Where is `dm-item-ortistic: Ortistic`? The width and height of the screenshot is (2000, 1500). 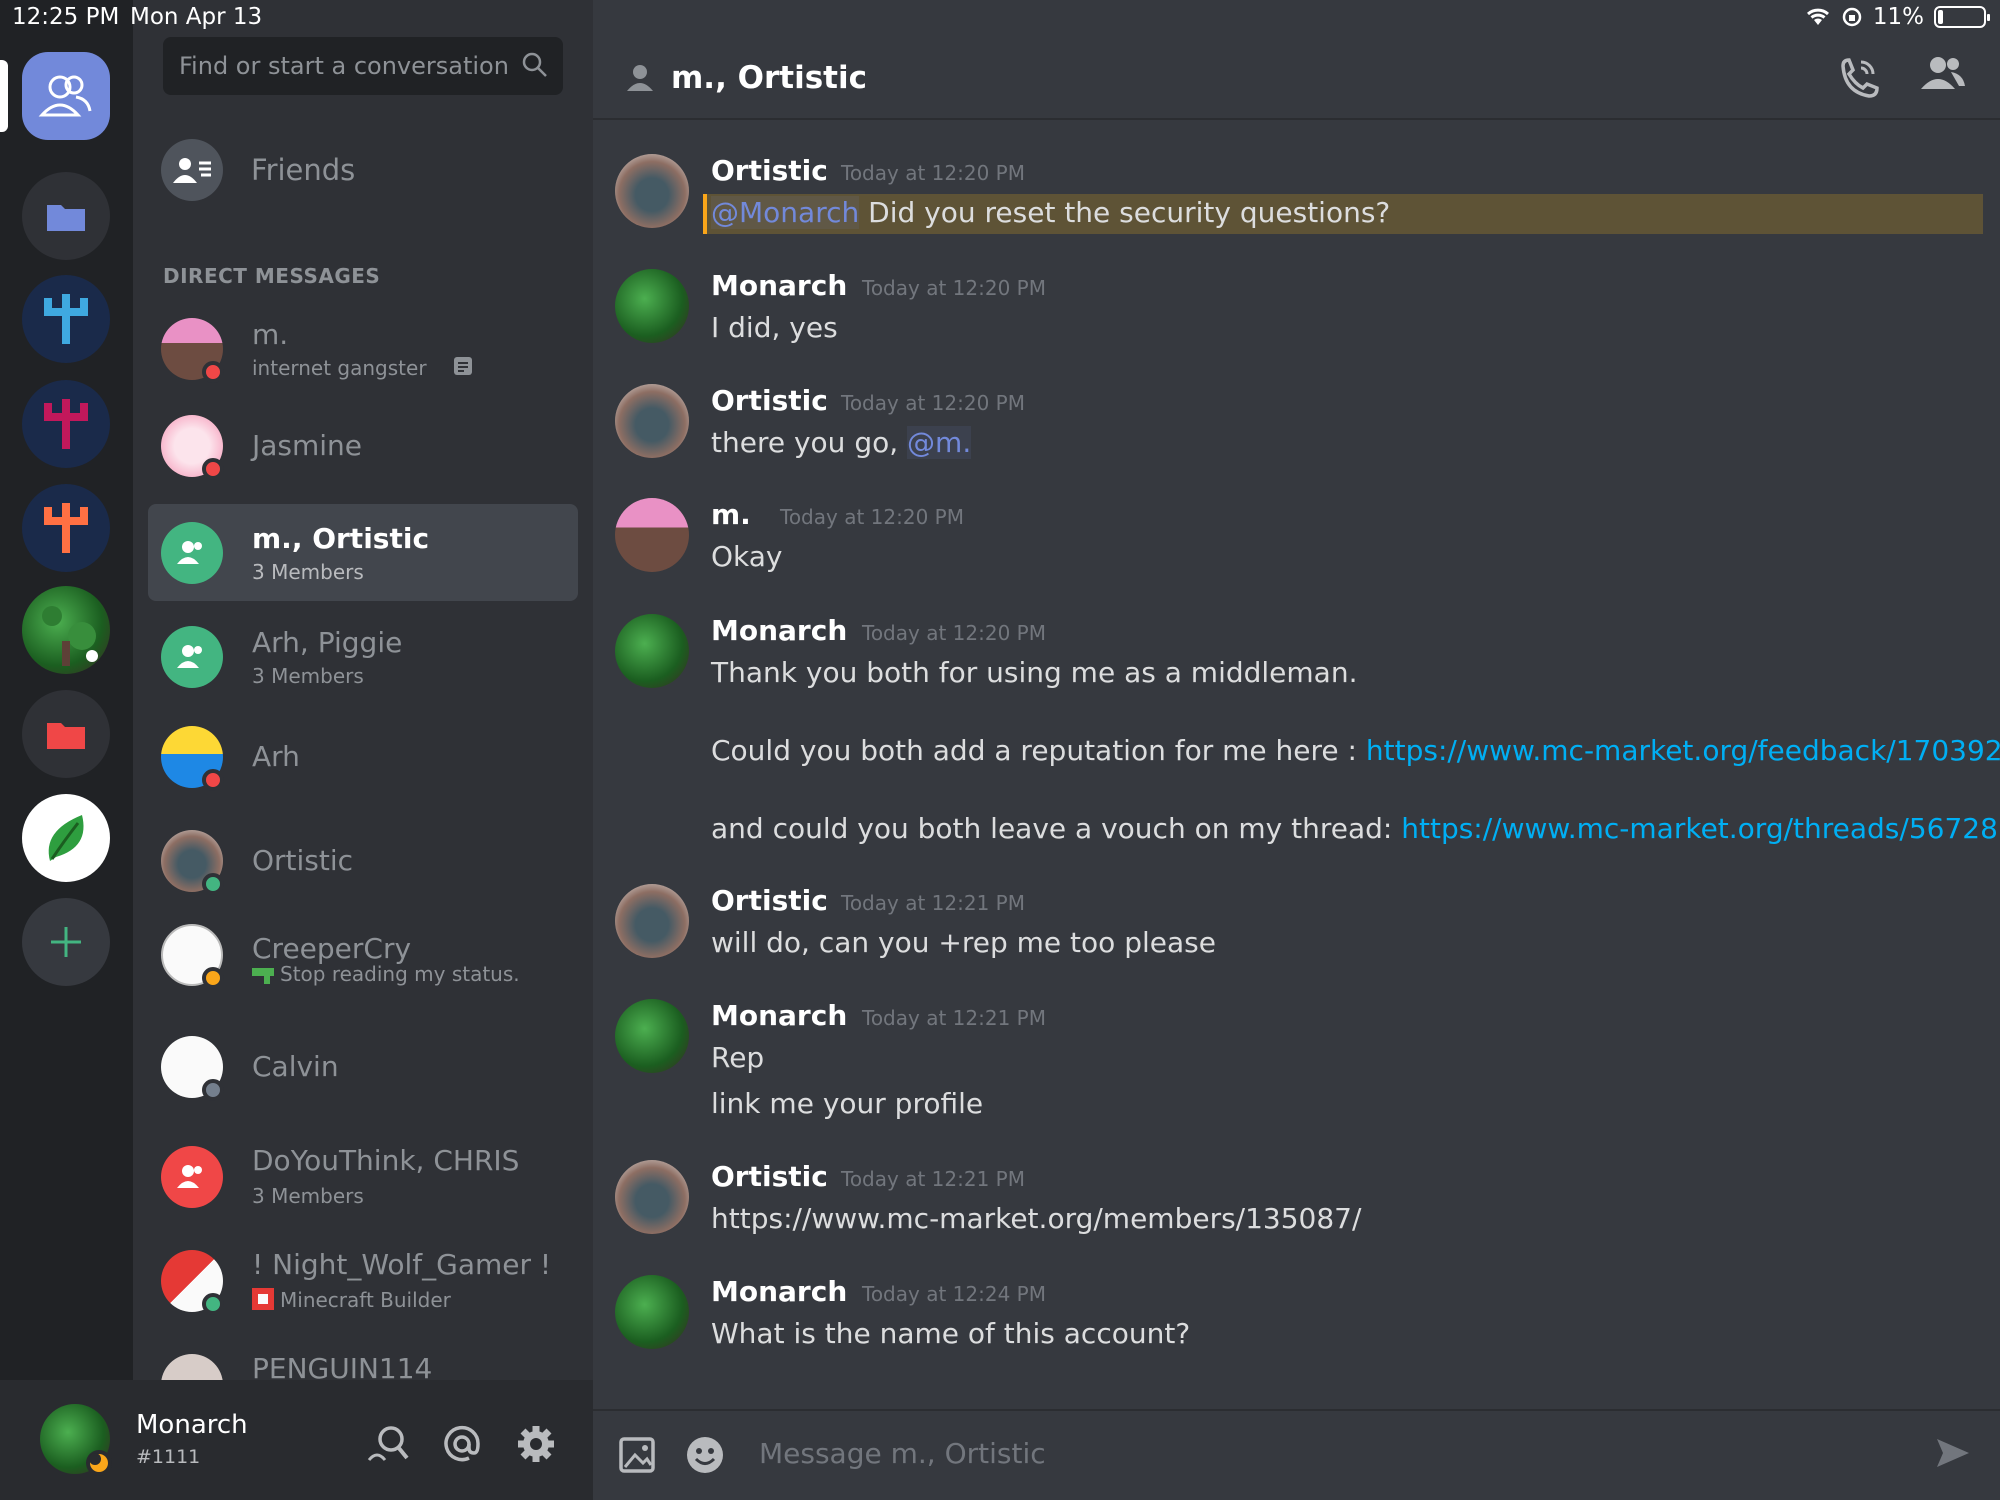 dm-item-ortistic: Ortistic is located at coordinates (363, 860).